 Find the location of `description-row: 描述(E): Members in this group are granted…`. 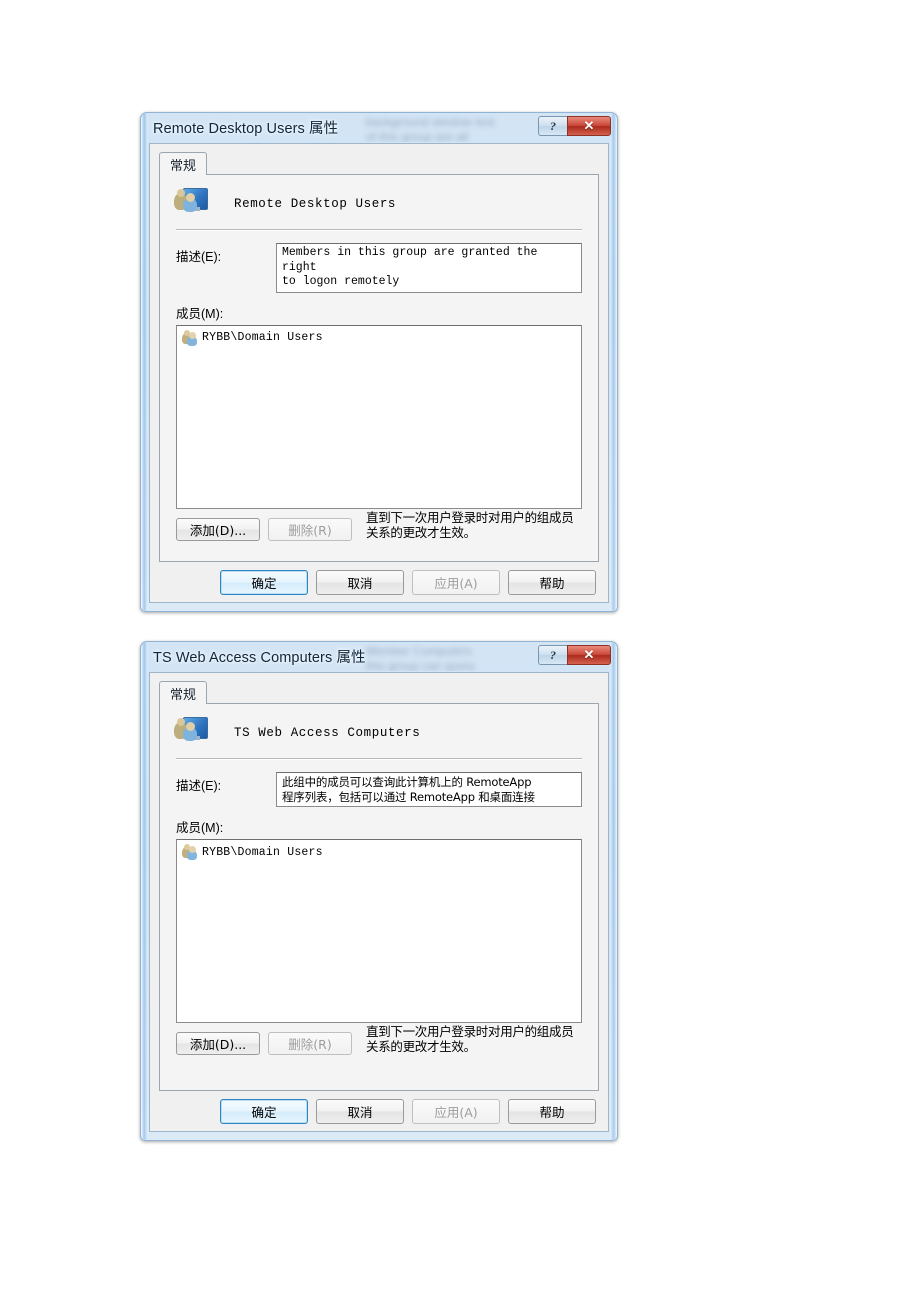

description-row: 描述(E): Members in this group are granted… is located at coordinates (379, 268).